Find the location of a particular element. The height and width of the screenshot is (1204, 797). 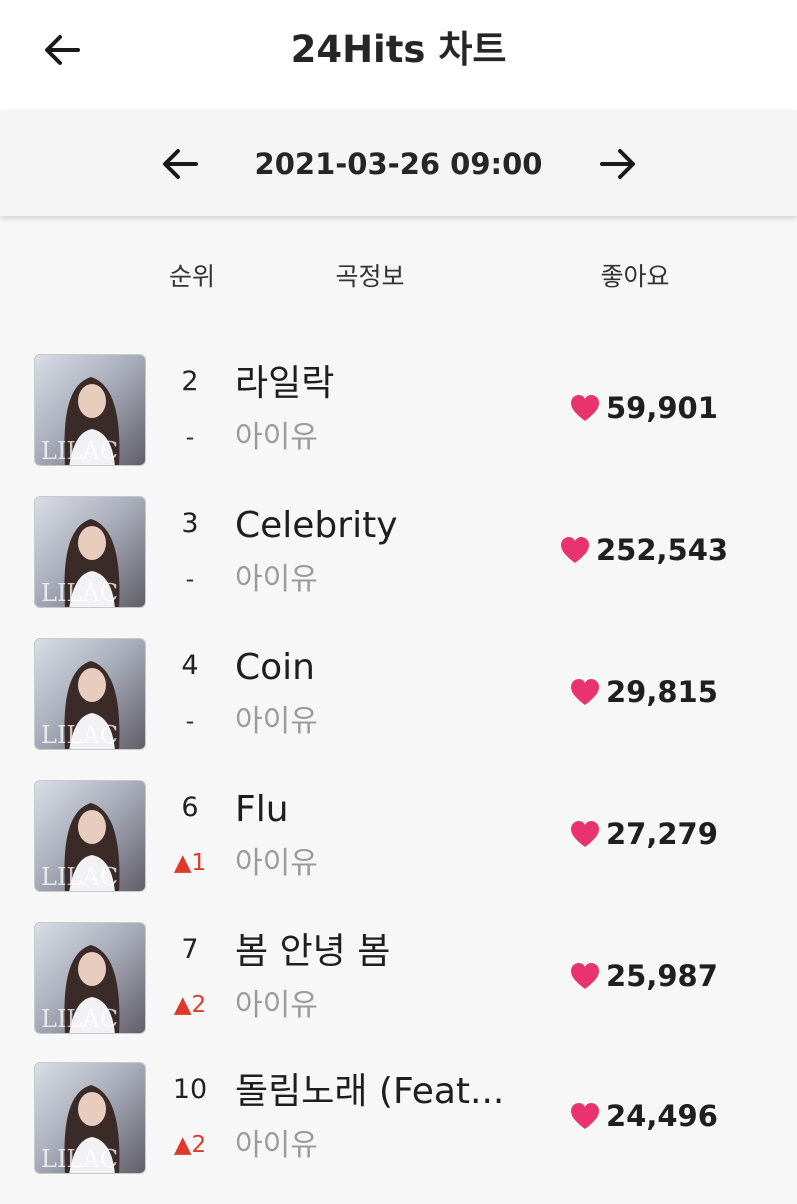

likes-count: 29,815 is located at coordinates (644, 692).